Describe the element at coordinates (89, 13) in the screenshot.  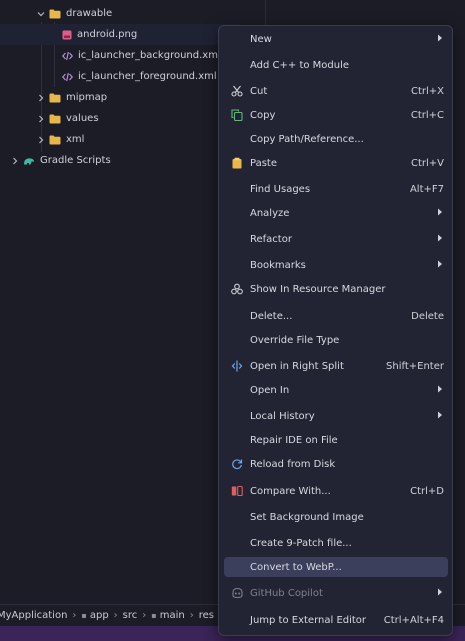
I see `tree-item-label: drawable` at that location.